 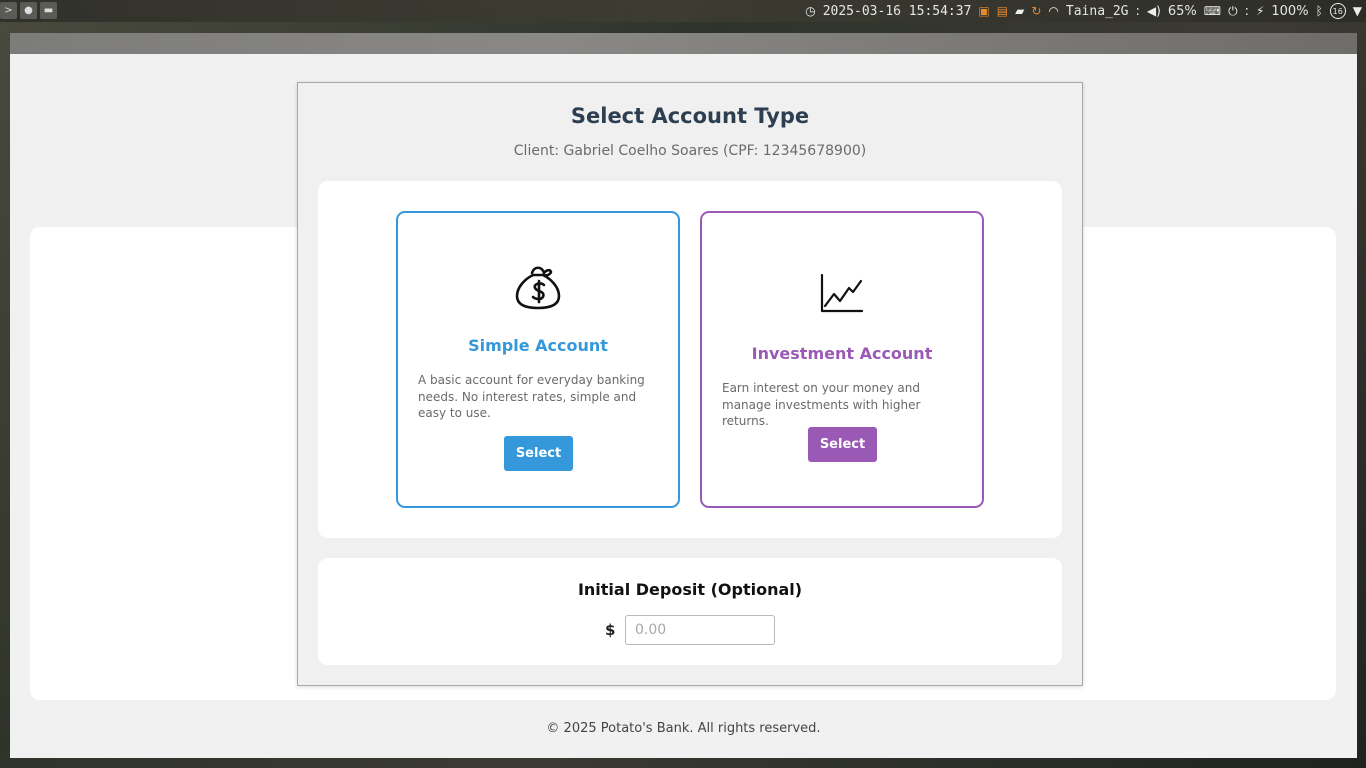 What do you see at coordinates (610, 630) in the screenshot?
I see `currency-symbol: $` at bounding box center [610, 630].